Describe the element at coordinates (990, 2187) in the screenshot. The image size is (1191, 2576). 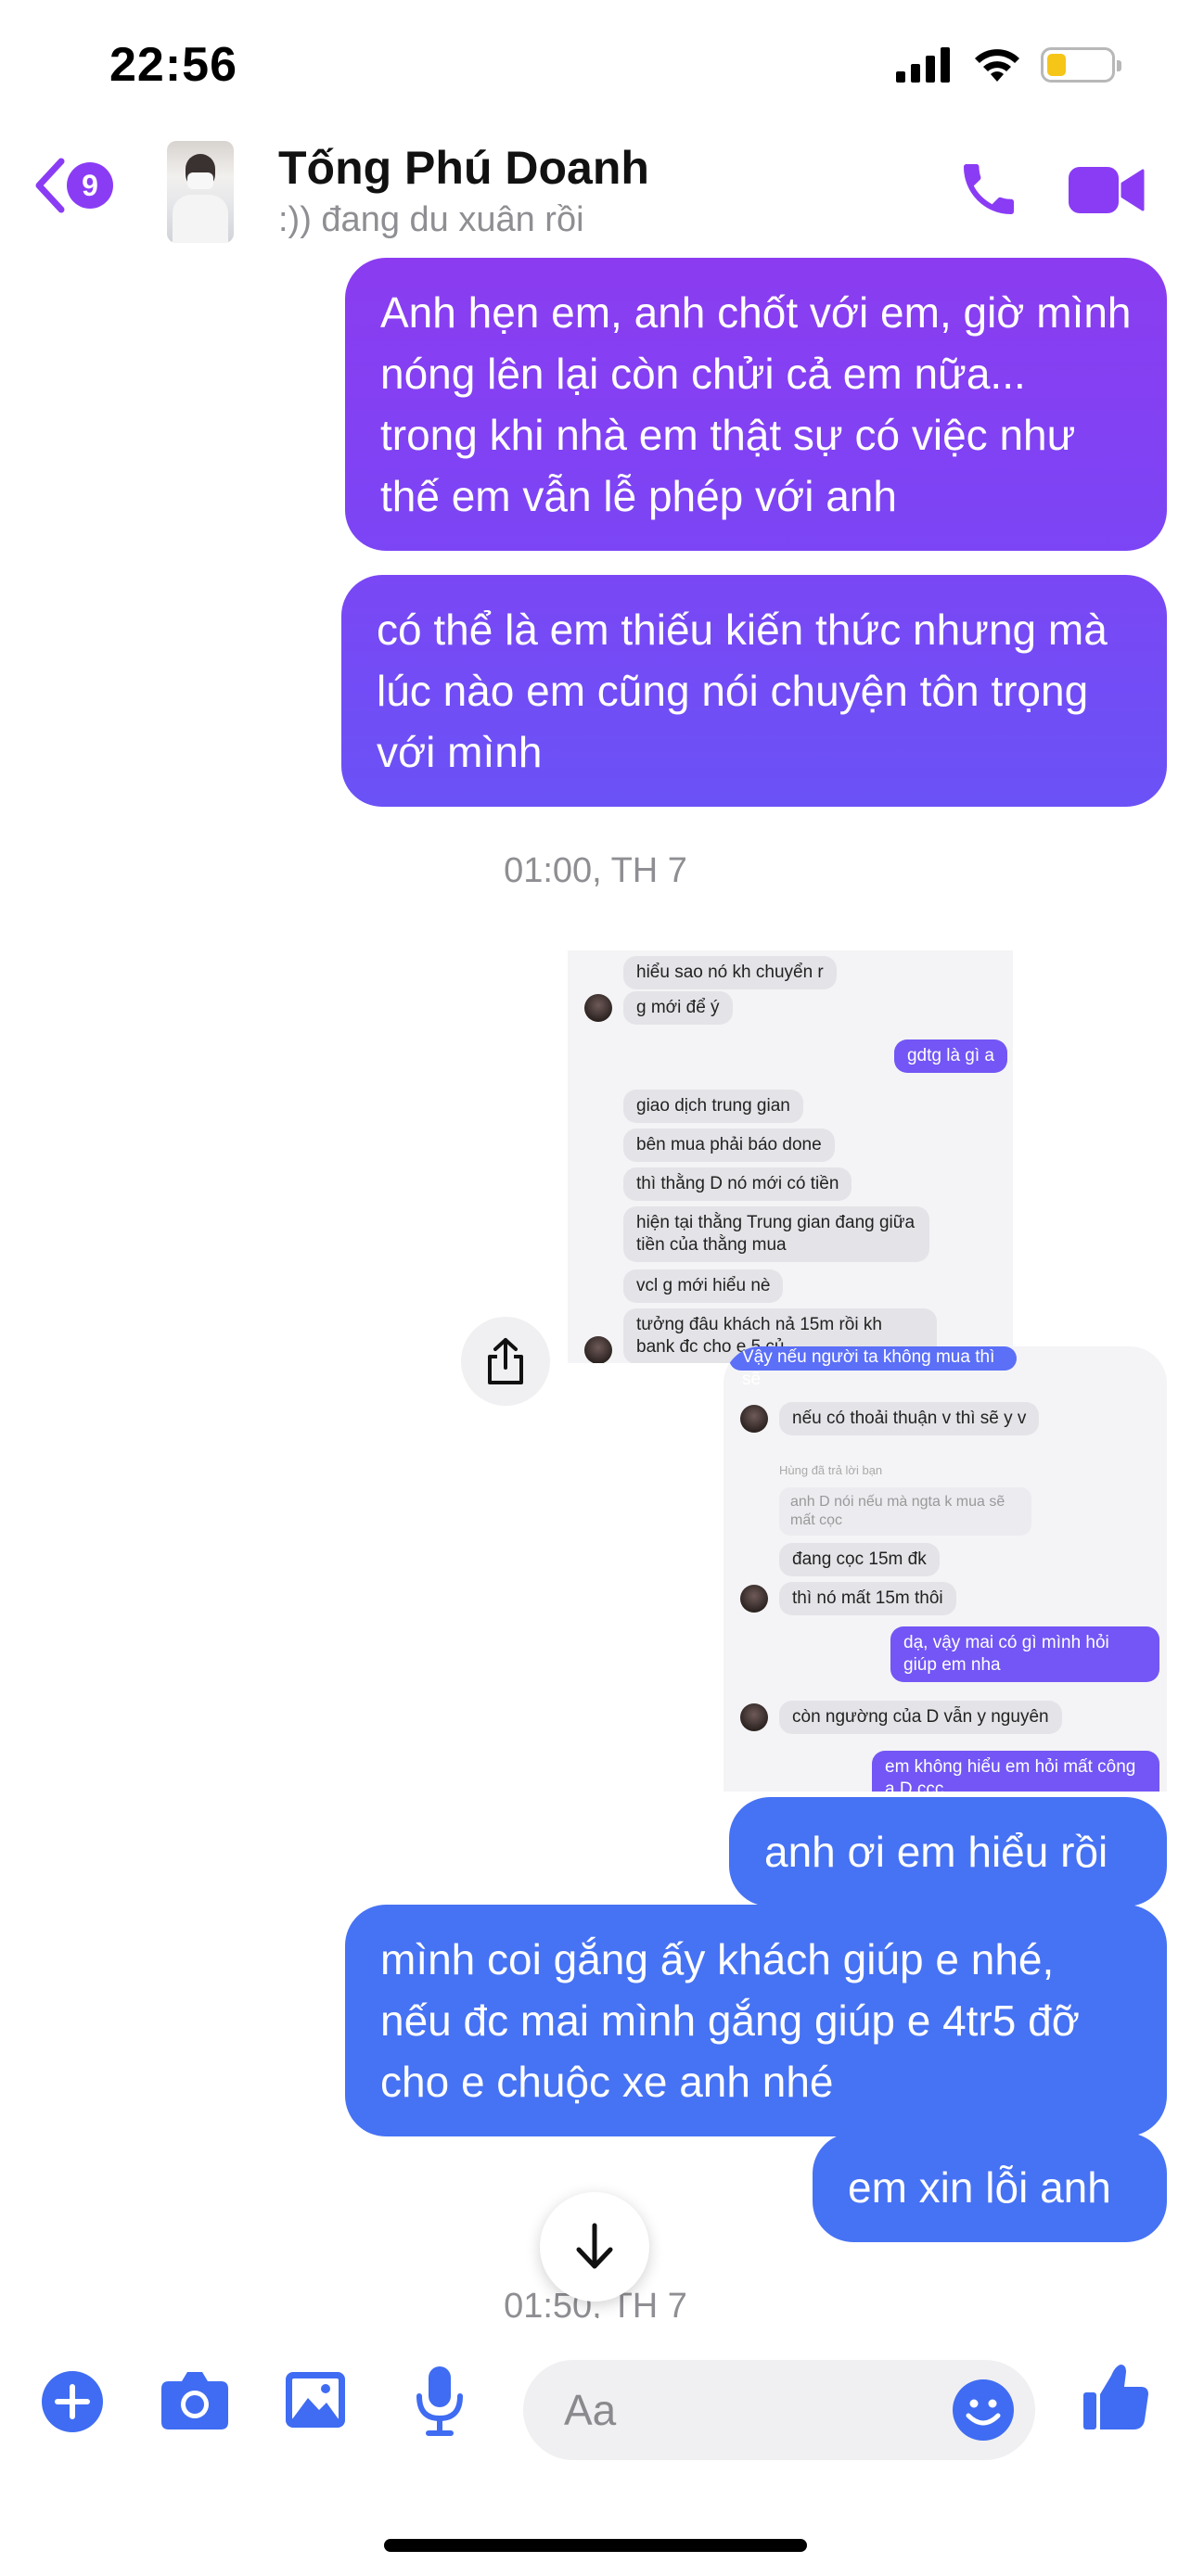
I see `outgoing-message: em xin lỗi anh` at that location.